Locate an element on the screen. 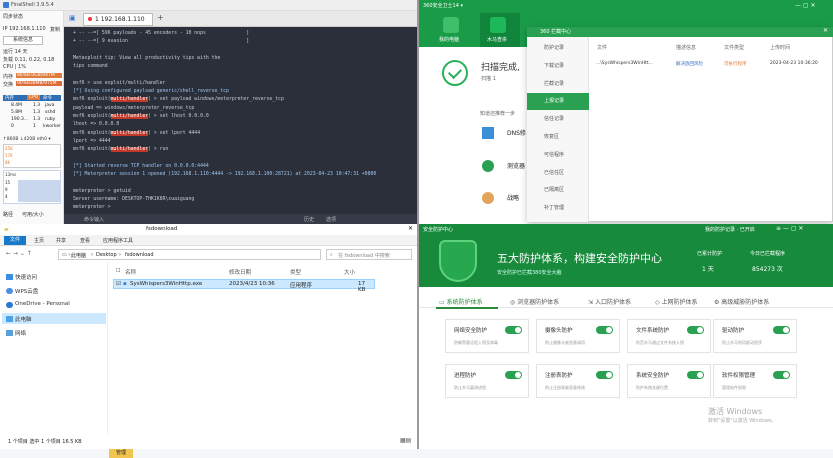 This screenshot has width=833, height=458. session-tab: 1 192.168.1.110 is located at coordinates (118, 19).